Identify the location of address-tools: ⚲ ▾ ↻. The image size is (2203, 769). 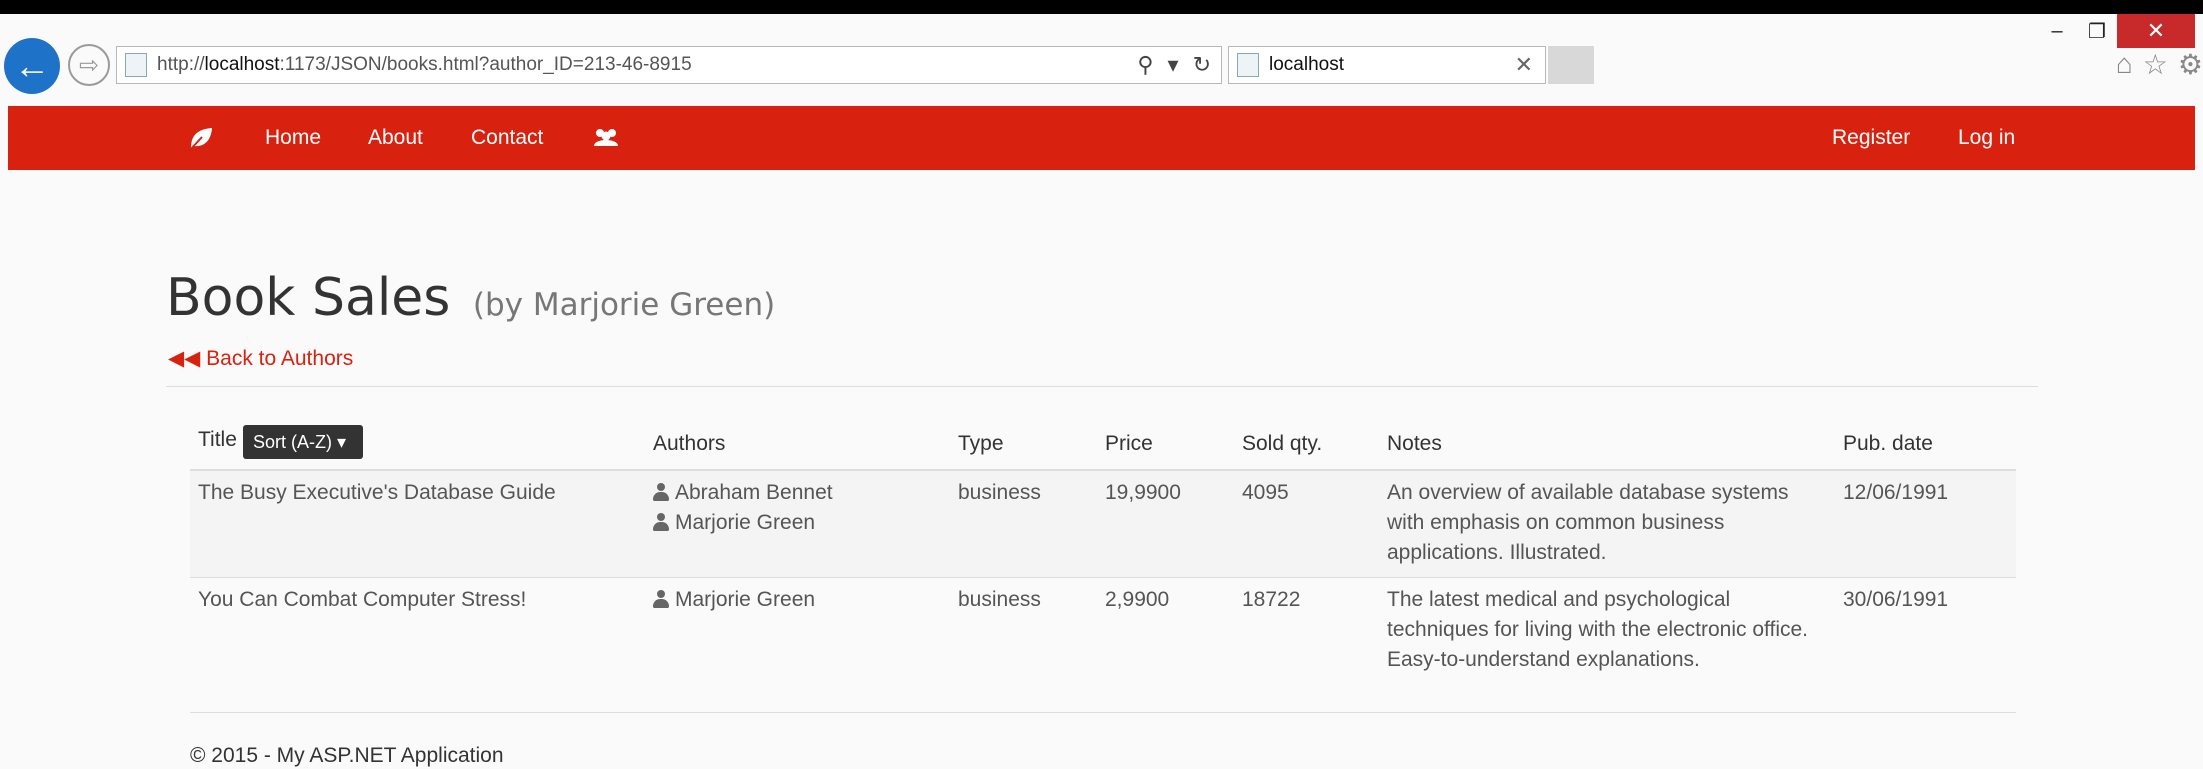
(1174, 65).